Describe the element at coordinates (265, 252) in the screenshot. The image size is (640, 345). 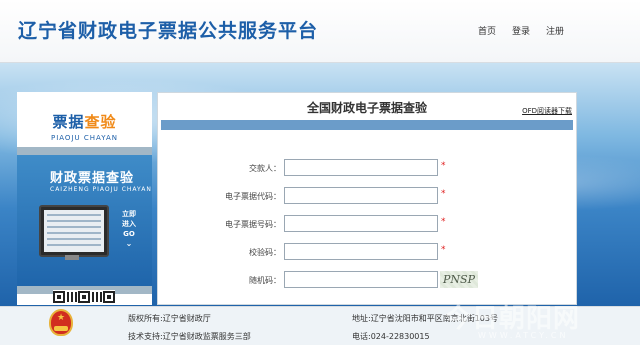
I see `check-code-label: 校验码：` at that location.